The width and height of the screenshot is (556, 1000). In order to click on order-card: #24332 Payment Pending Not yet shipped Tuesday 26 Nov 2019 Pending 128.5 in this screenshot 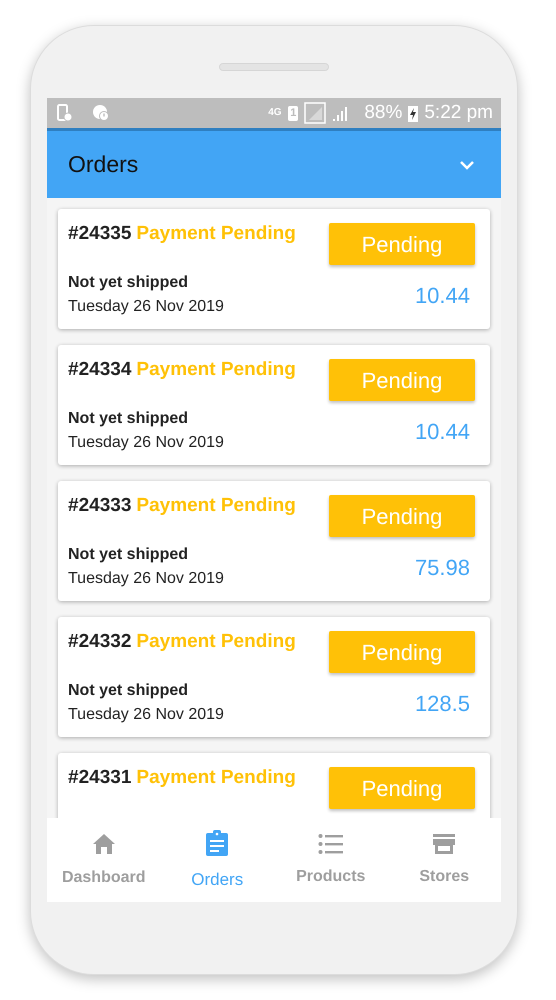, I will do `click(274, 677)`.